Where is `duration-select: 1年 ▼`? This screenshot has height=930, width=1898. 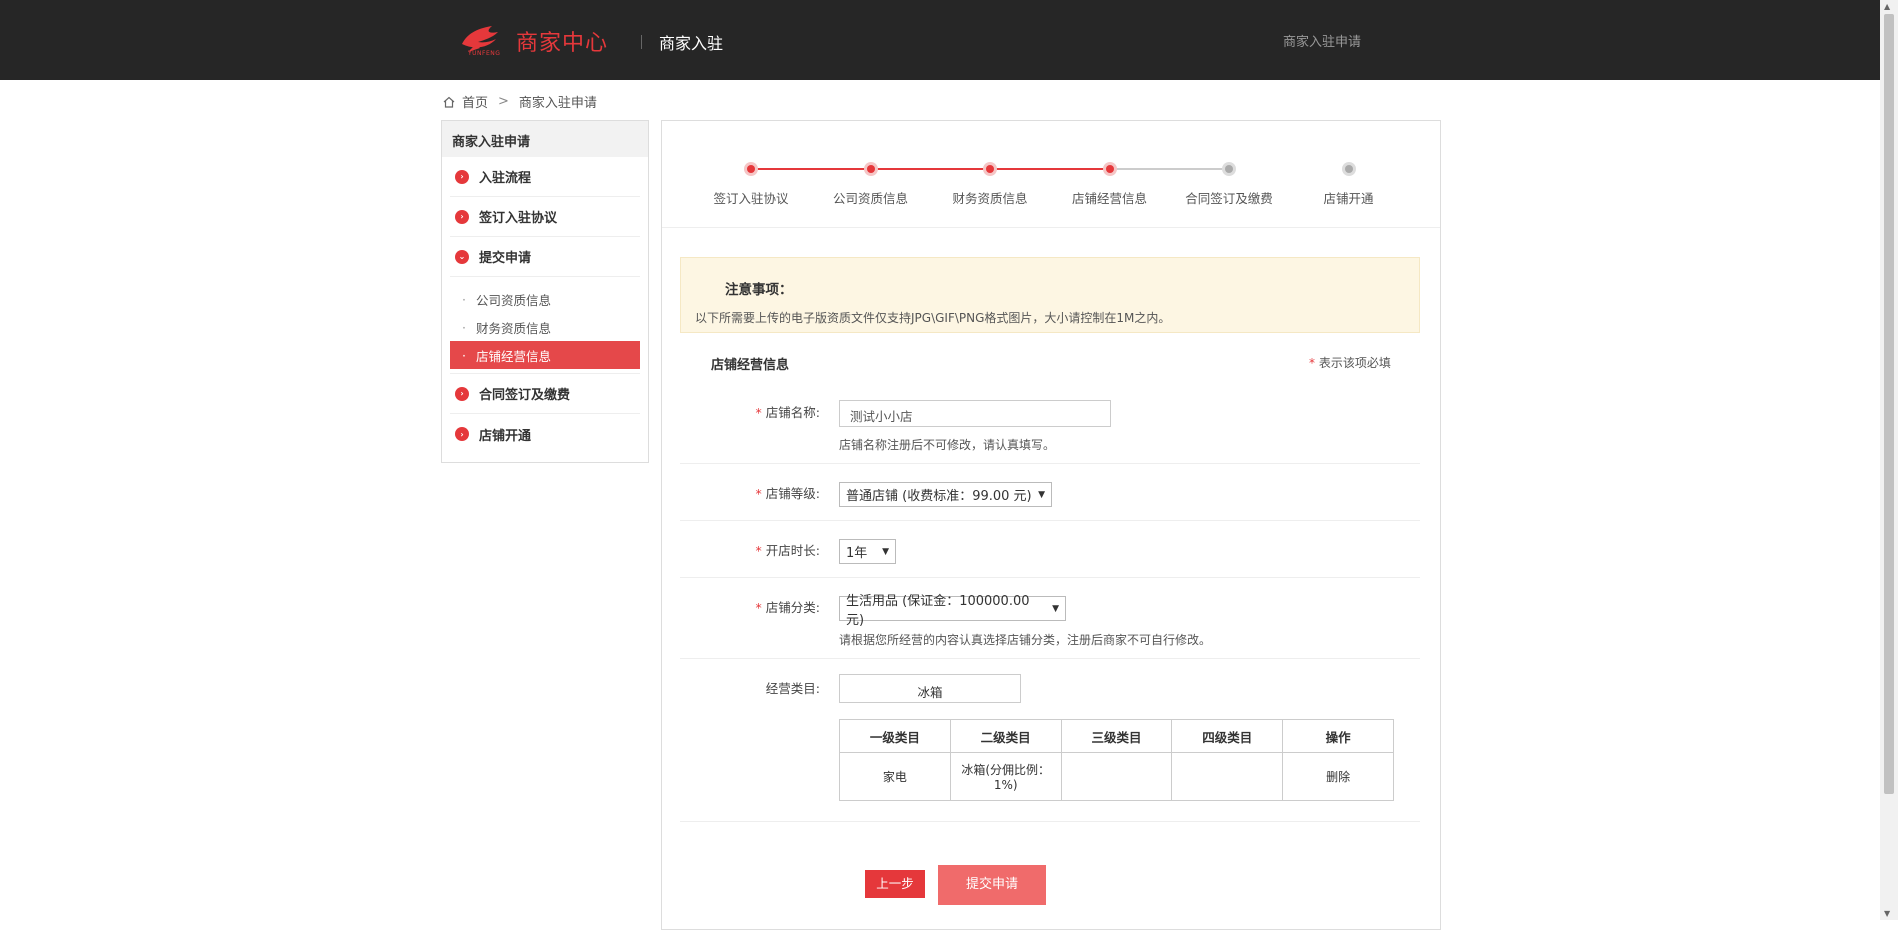 duration-select: 1年 ▼ is located at coordinates (867, 551).